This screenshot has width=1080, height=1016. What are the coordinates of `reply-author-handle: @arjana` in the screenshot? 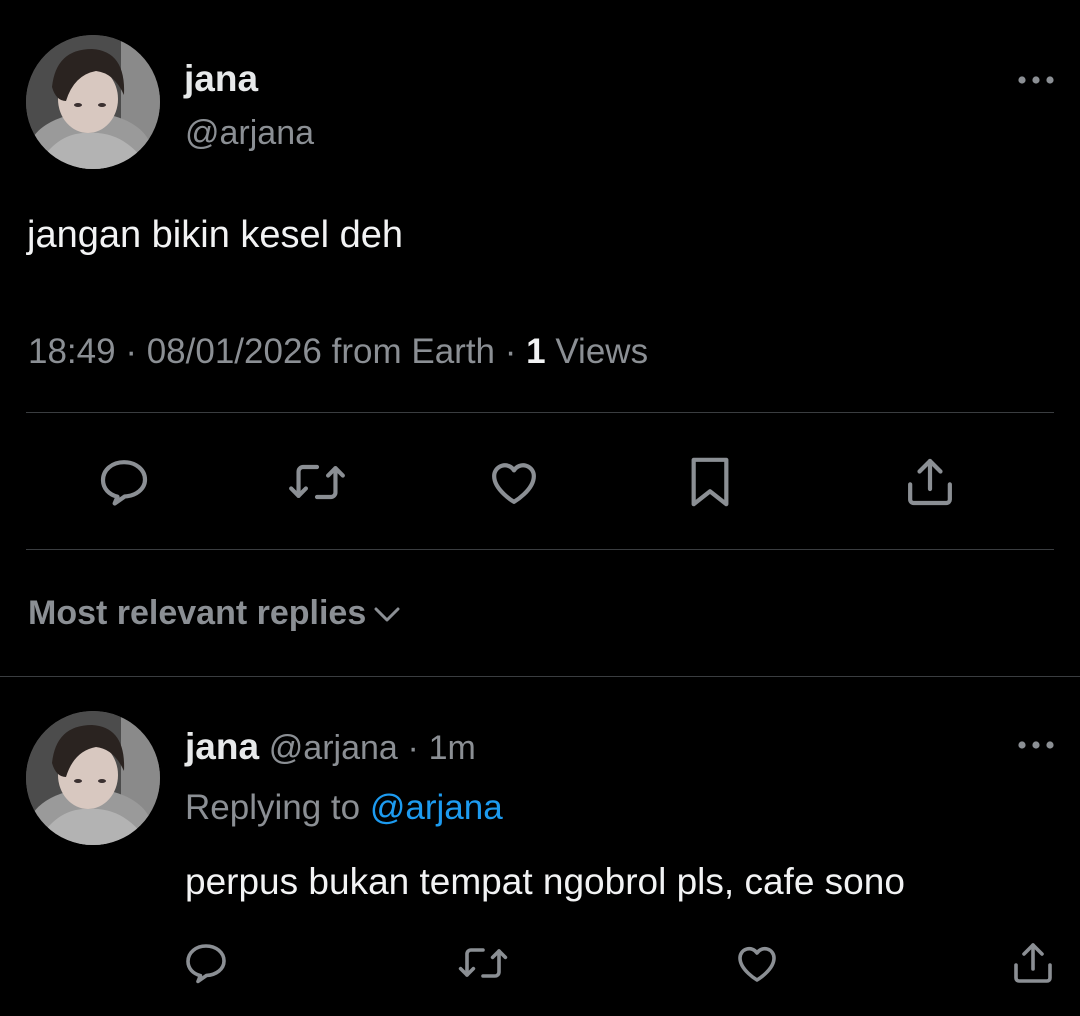 It's located at (333, 748).